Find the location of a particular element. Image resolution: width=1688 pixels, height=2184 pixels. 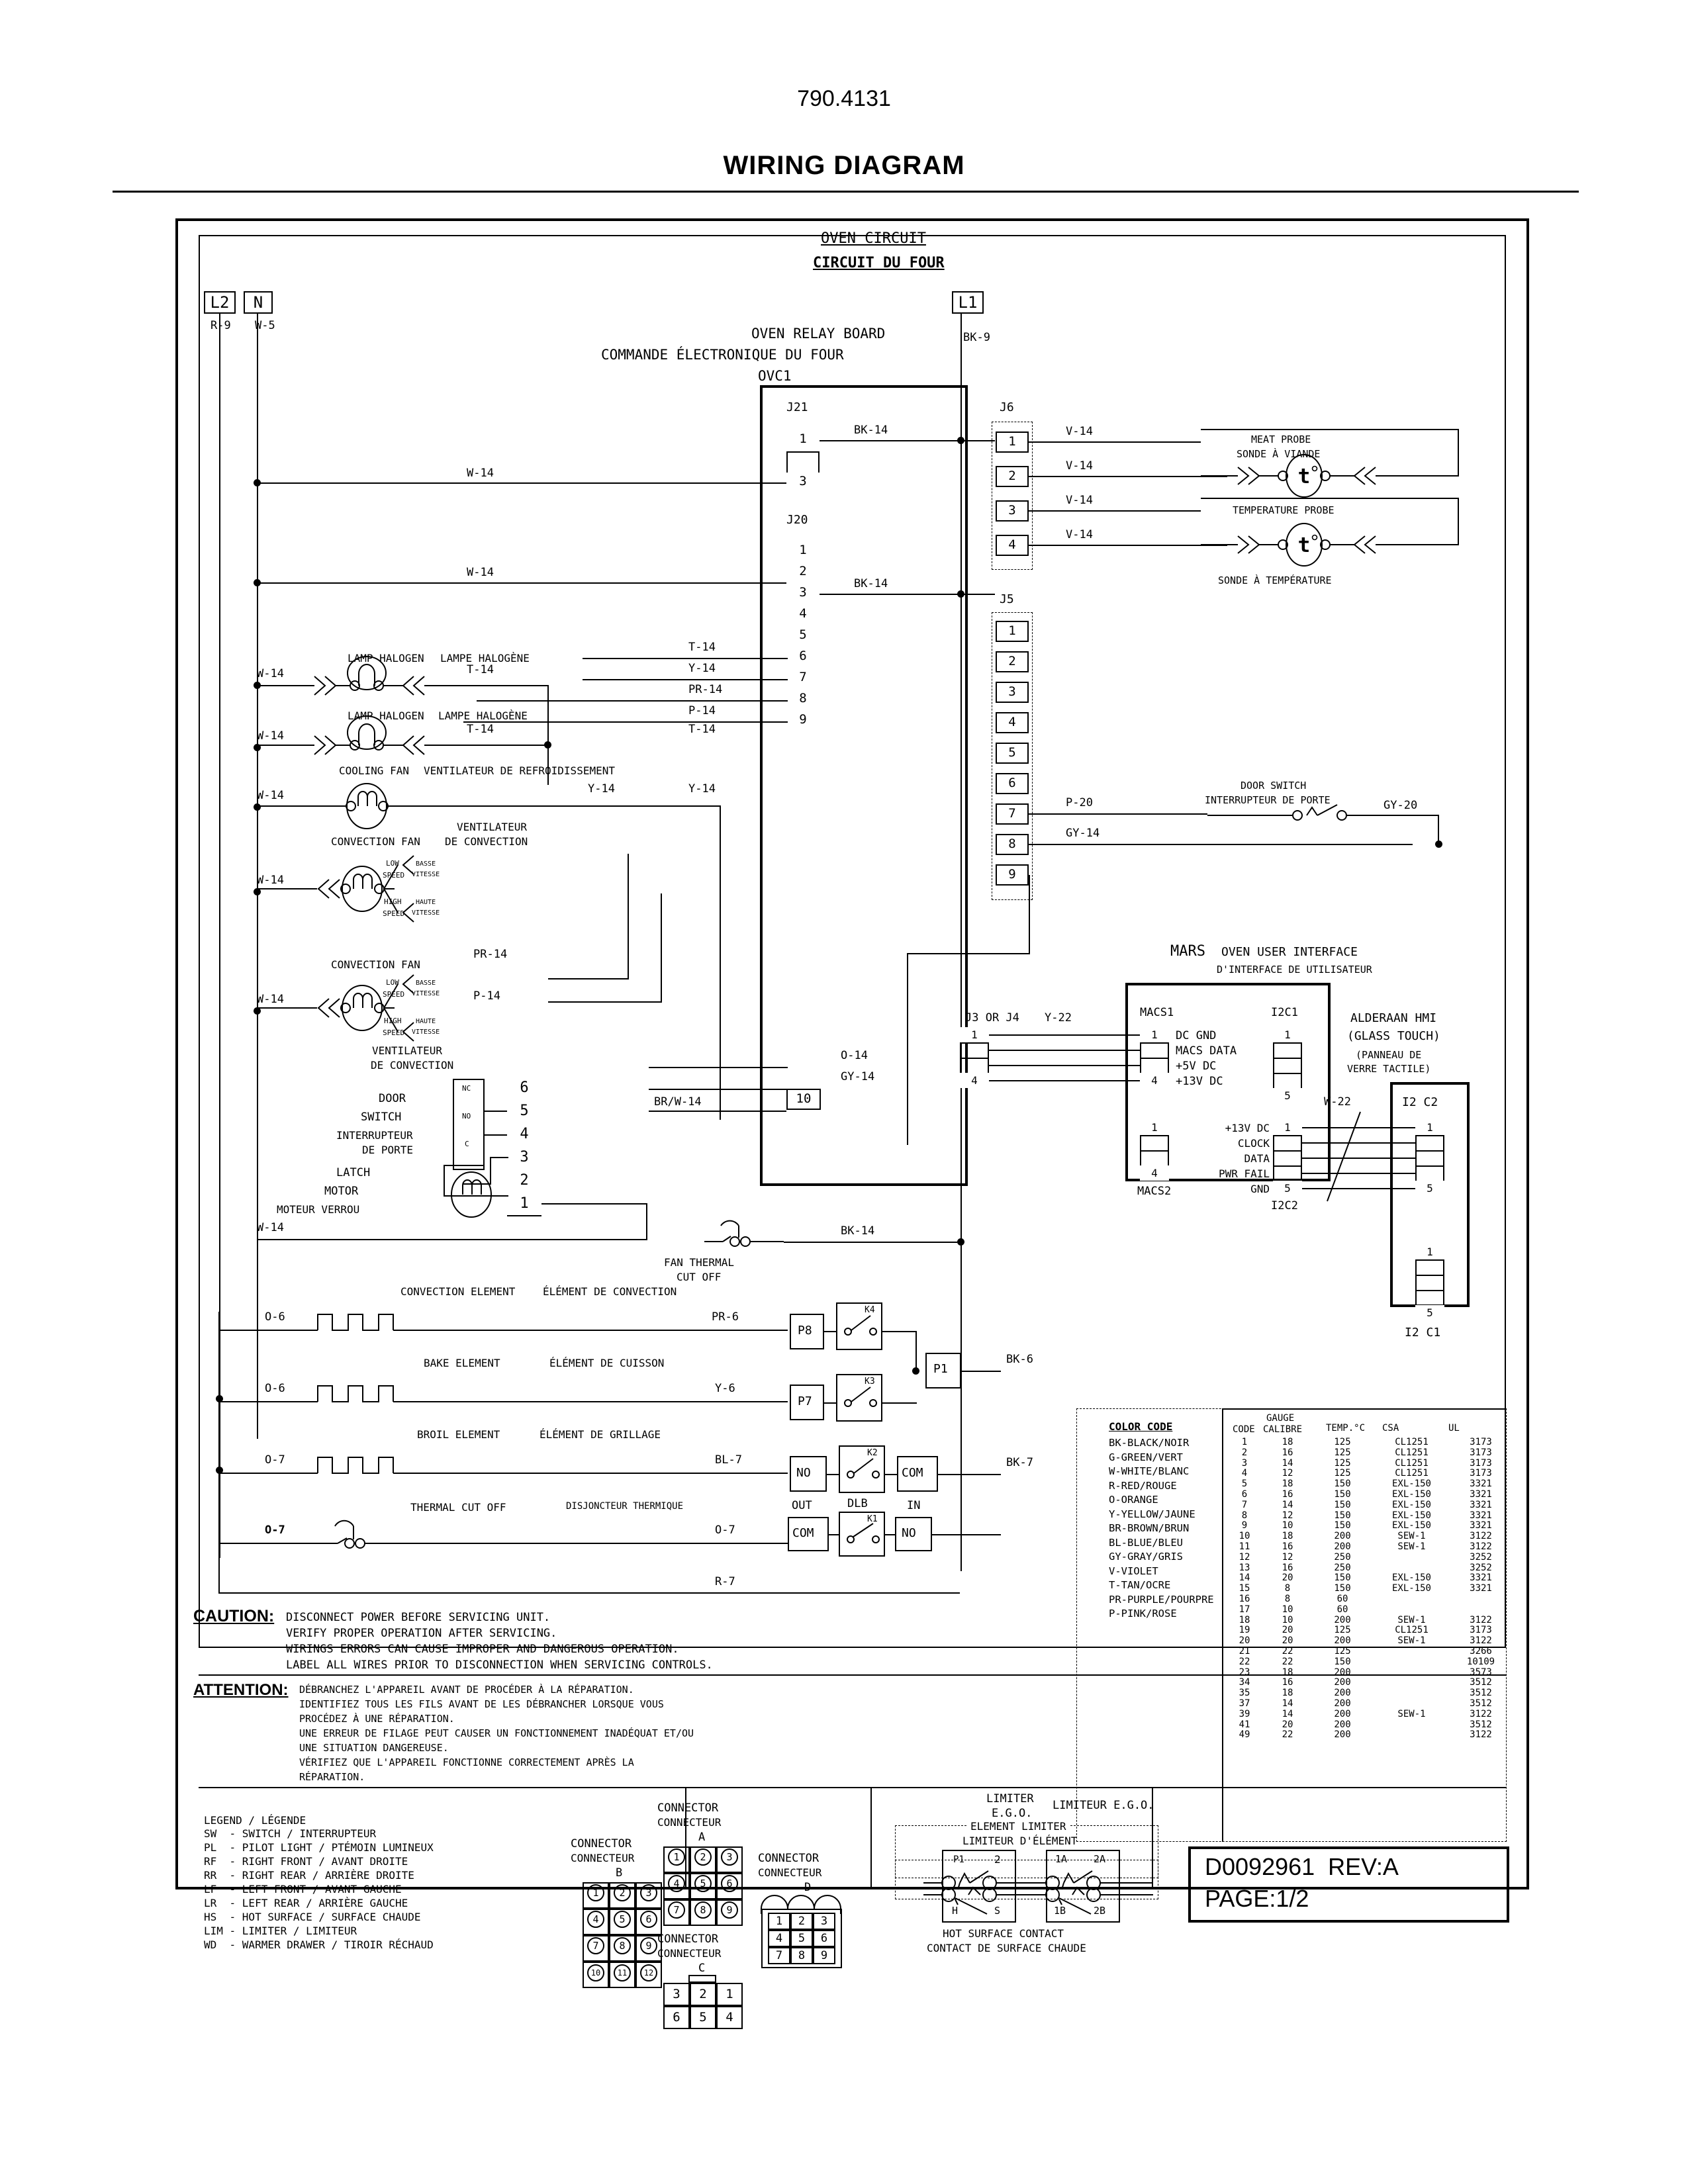

dlb-label: DLB is located at coordinates (857, 1504).